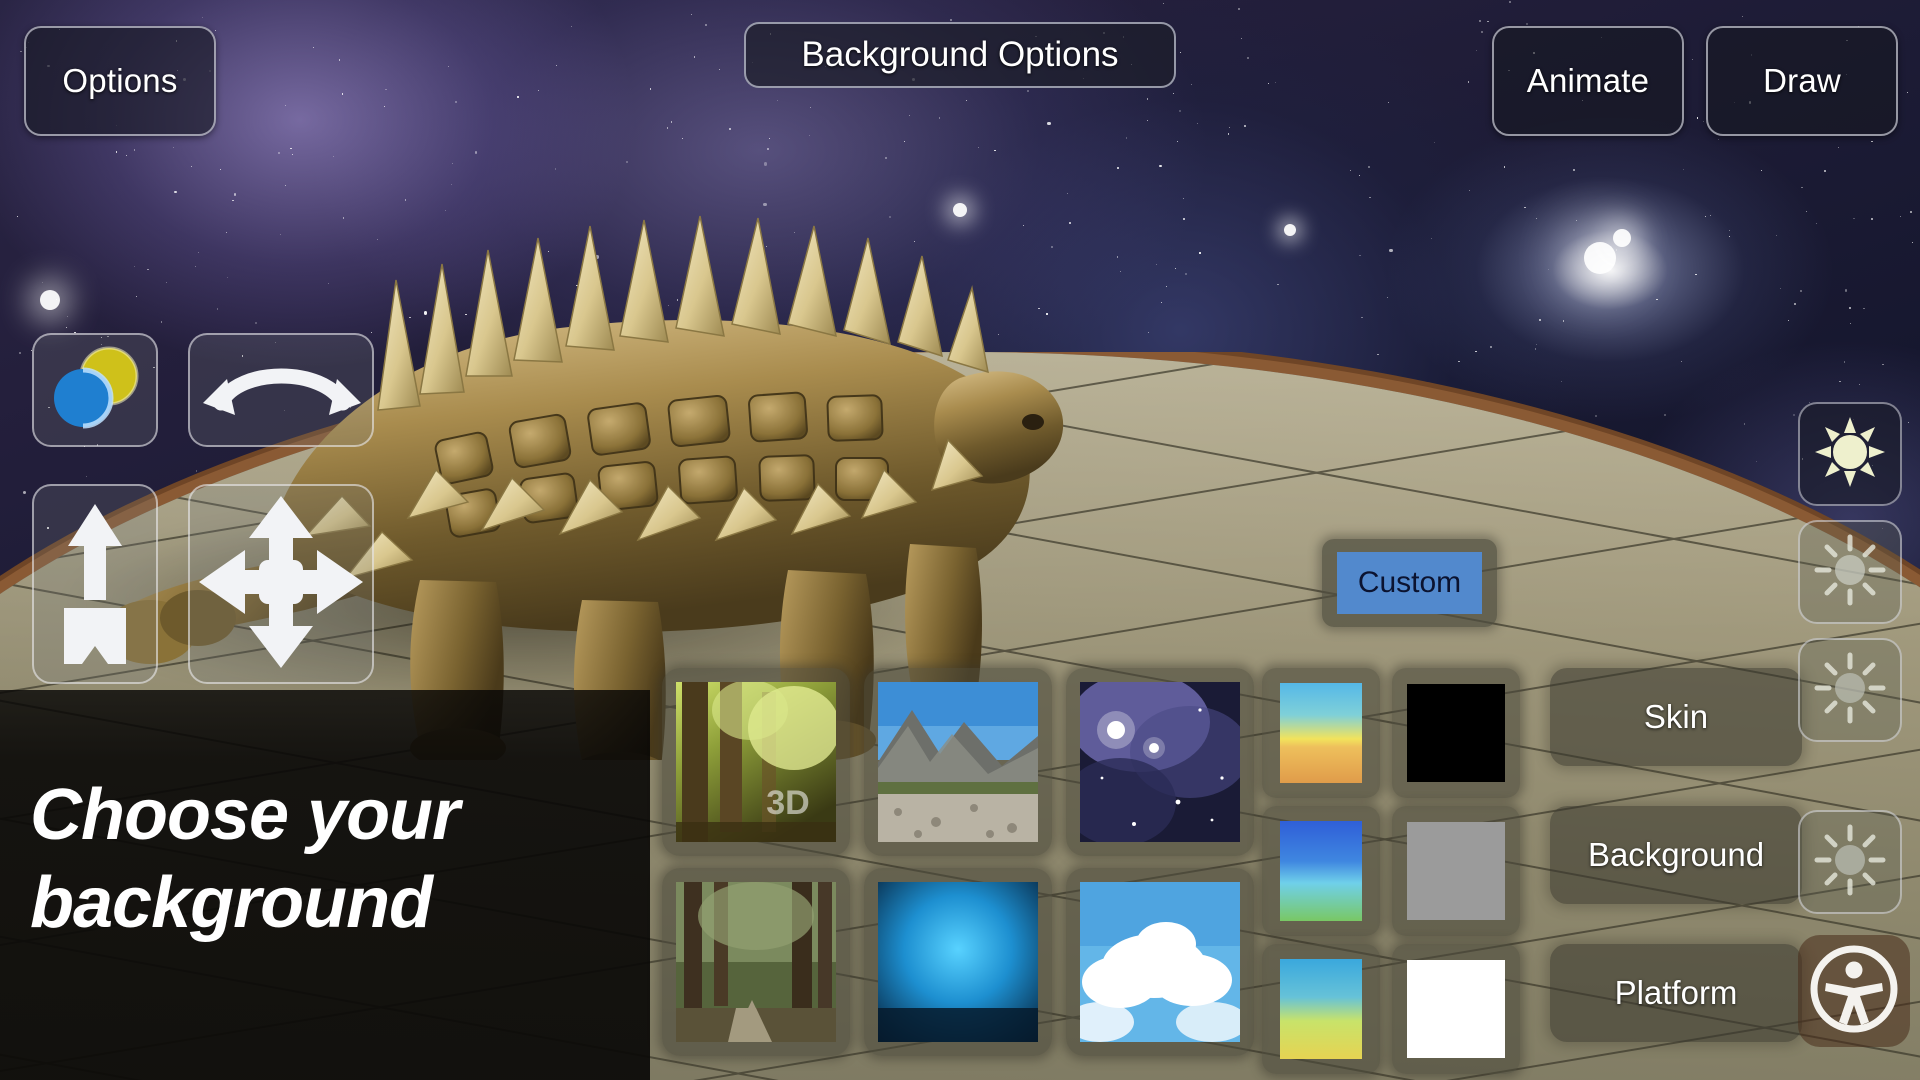  I want to click on menu-item-platform-label: Platform, so click(1676, 992).